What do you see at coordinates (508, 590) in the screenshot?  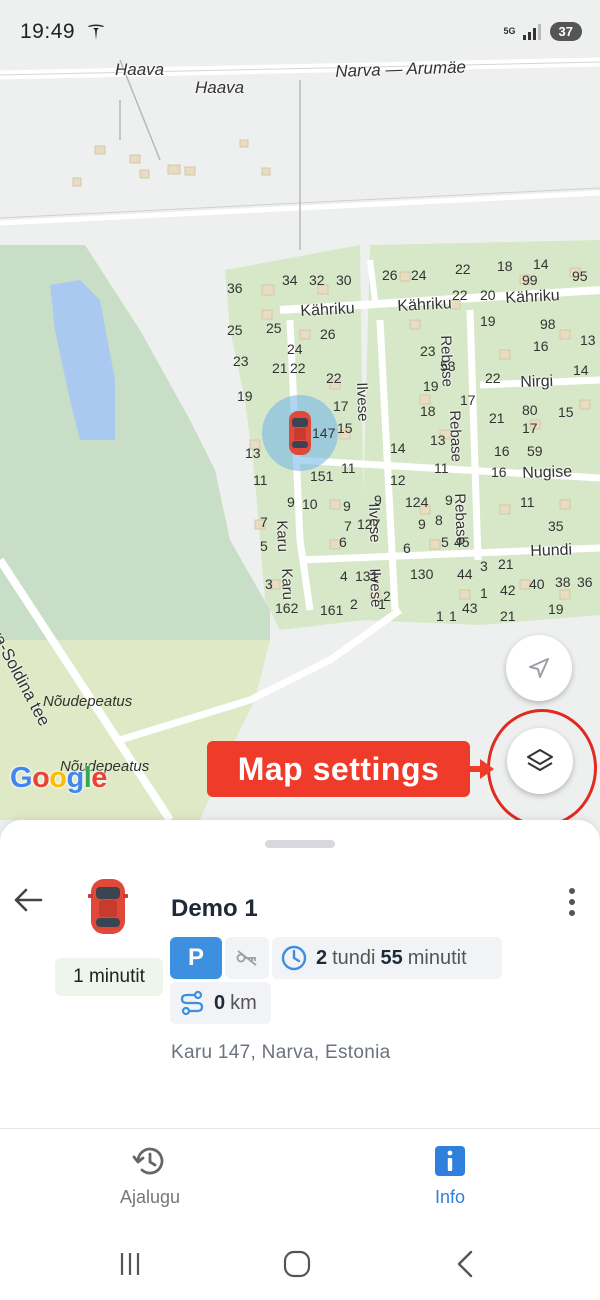 I see `house-number-label: 42` at bounding box center [508, 590].